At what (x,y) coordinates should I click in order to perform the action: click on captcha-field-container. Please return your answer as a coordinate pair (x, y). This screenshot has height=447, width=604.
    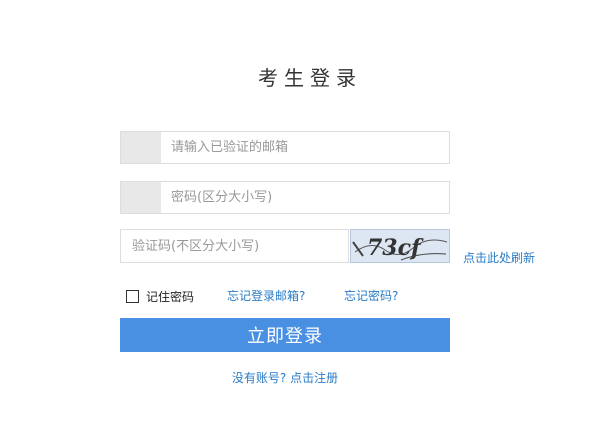
    Looking at the image, I should click on (234, 246).